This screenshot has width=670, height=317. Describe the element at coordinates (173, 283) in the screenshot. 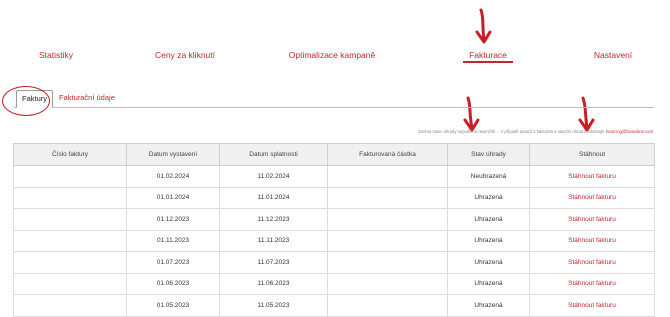

I see `issue-date-cell: 01.06.2023` at that location.